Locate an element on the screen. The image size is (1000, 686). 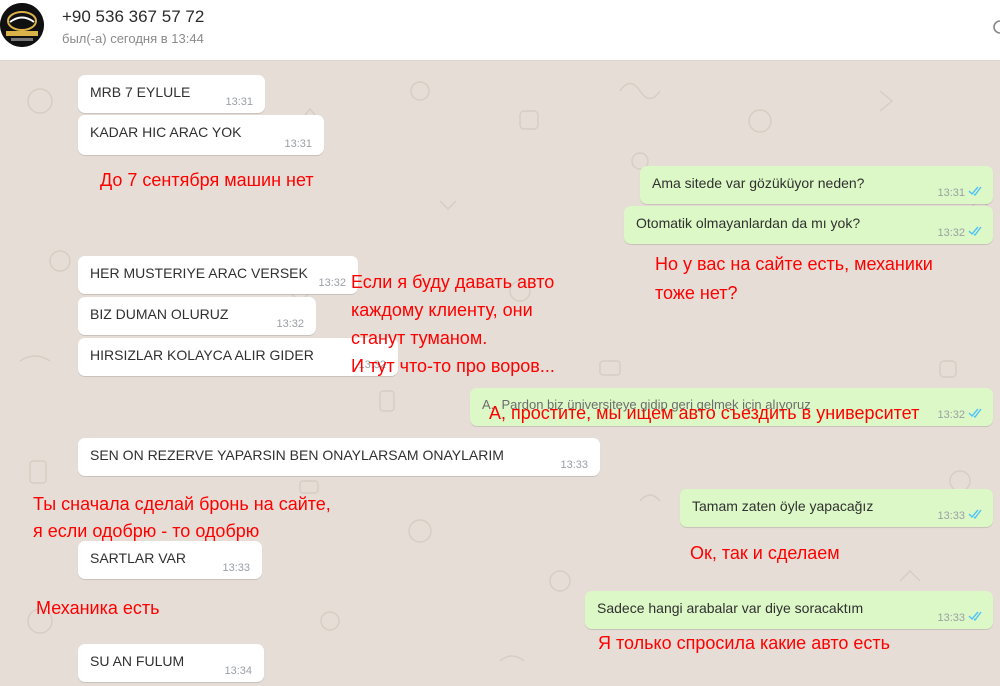
ottoman-car-logo-icon is located at coordinates (22, 25).